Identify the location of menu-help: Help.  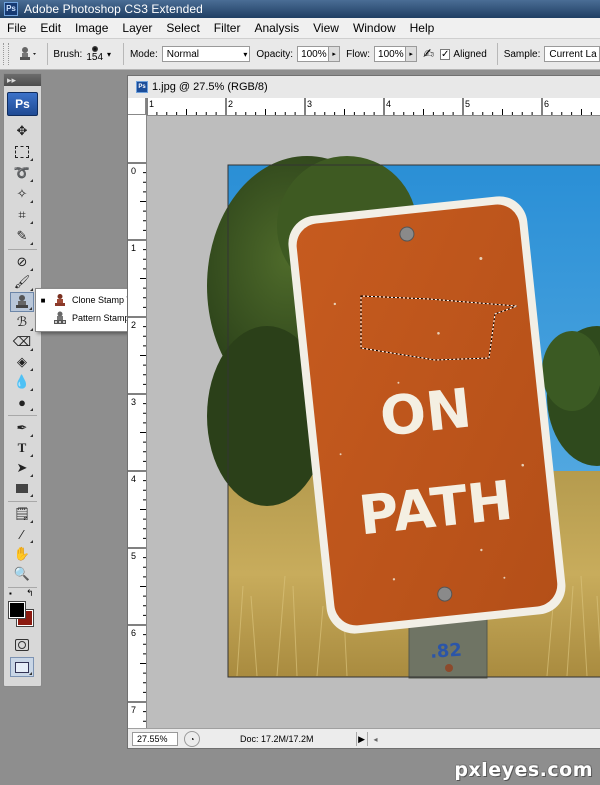
(422, 28).